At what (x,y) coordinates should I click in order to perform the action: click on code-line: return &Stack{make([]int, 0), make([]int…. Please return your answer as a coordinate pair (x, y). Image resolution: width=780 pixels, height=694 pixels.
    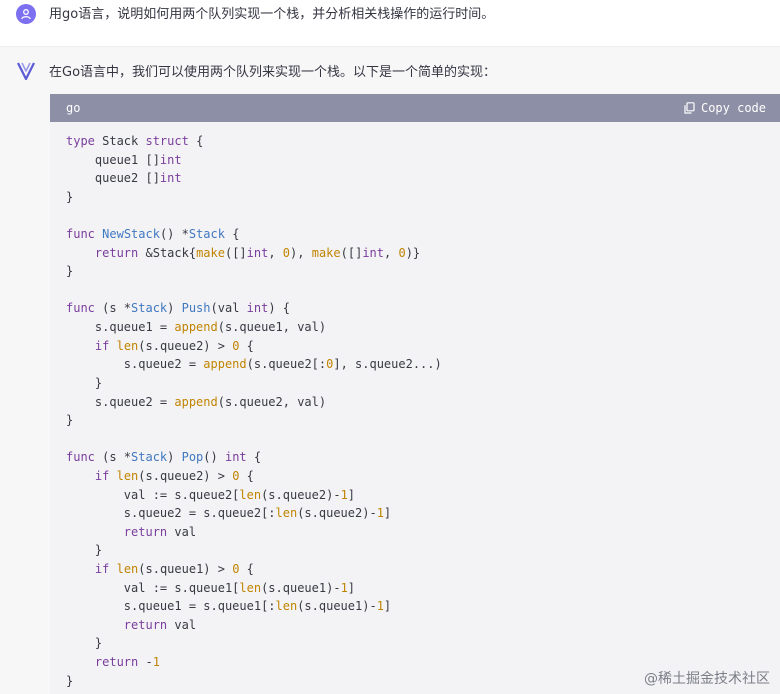
    Looking at the image, I should click on (257, 252).